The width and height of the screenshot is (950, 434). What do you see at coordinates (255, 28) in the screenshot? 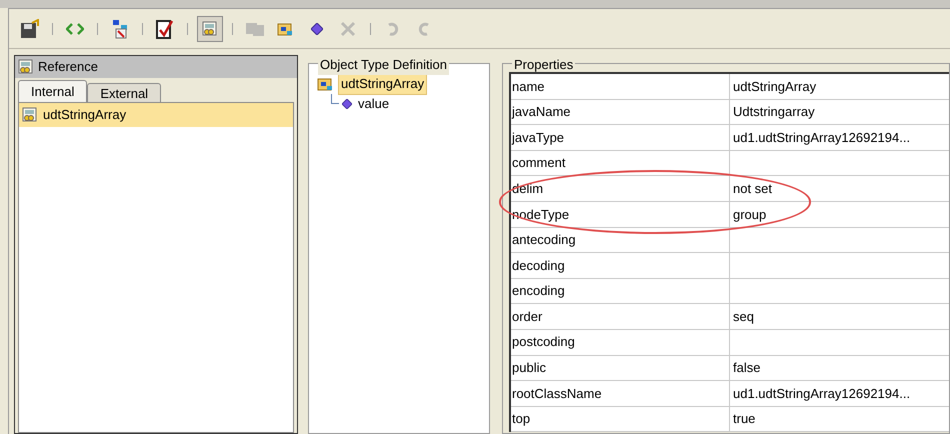
I see `copy-icon` at bounding box center [255, 28].